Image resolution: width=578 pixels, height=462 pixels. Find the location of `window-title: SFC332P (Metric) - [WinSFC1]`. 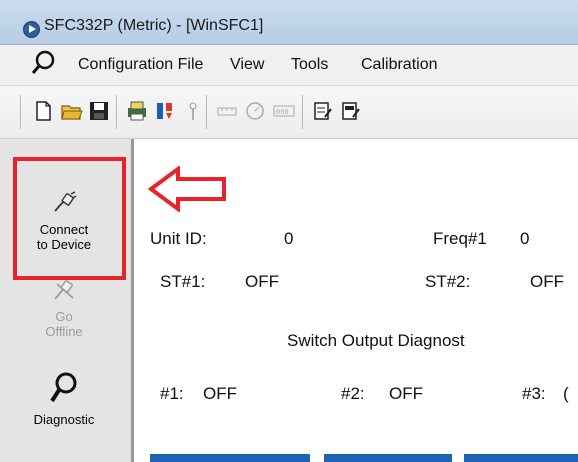

window-title: SFC332P (Metric) - [WinSFC1] is located at coordinates (154, 25).